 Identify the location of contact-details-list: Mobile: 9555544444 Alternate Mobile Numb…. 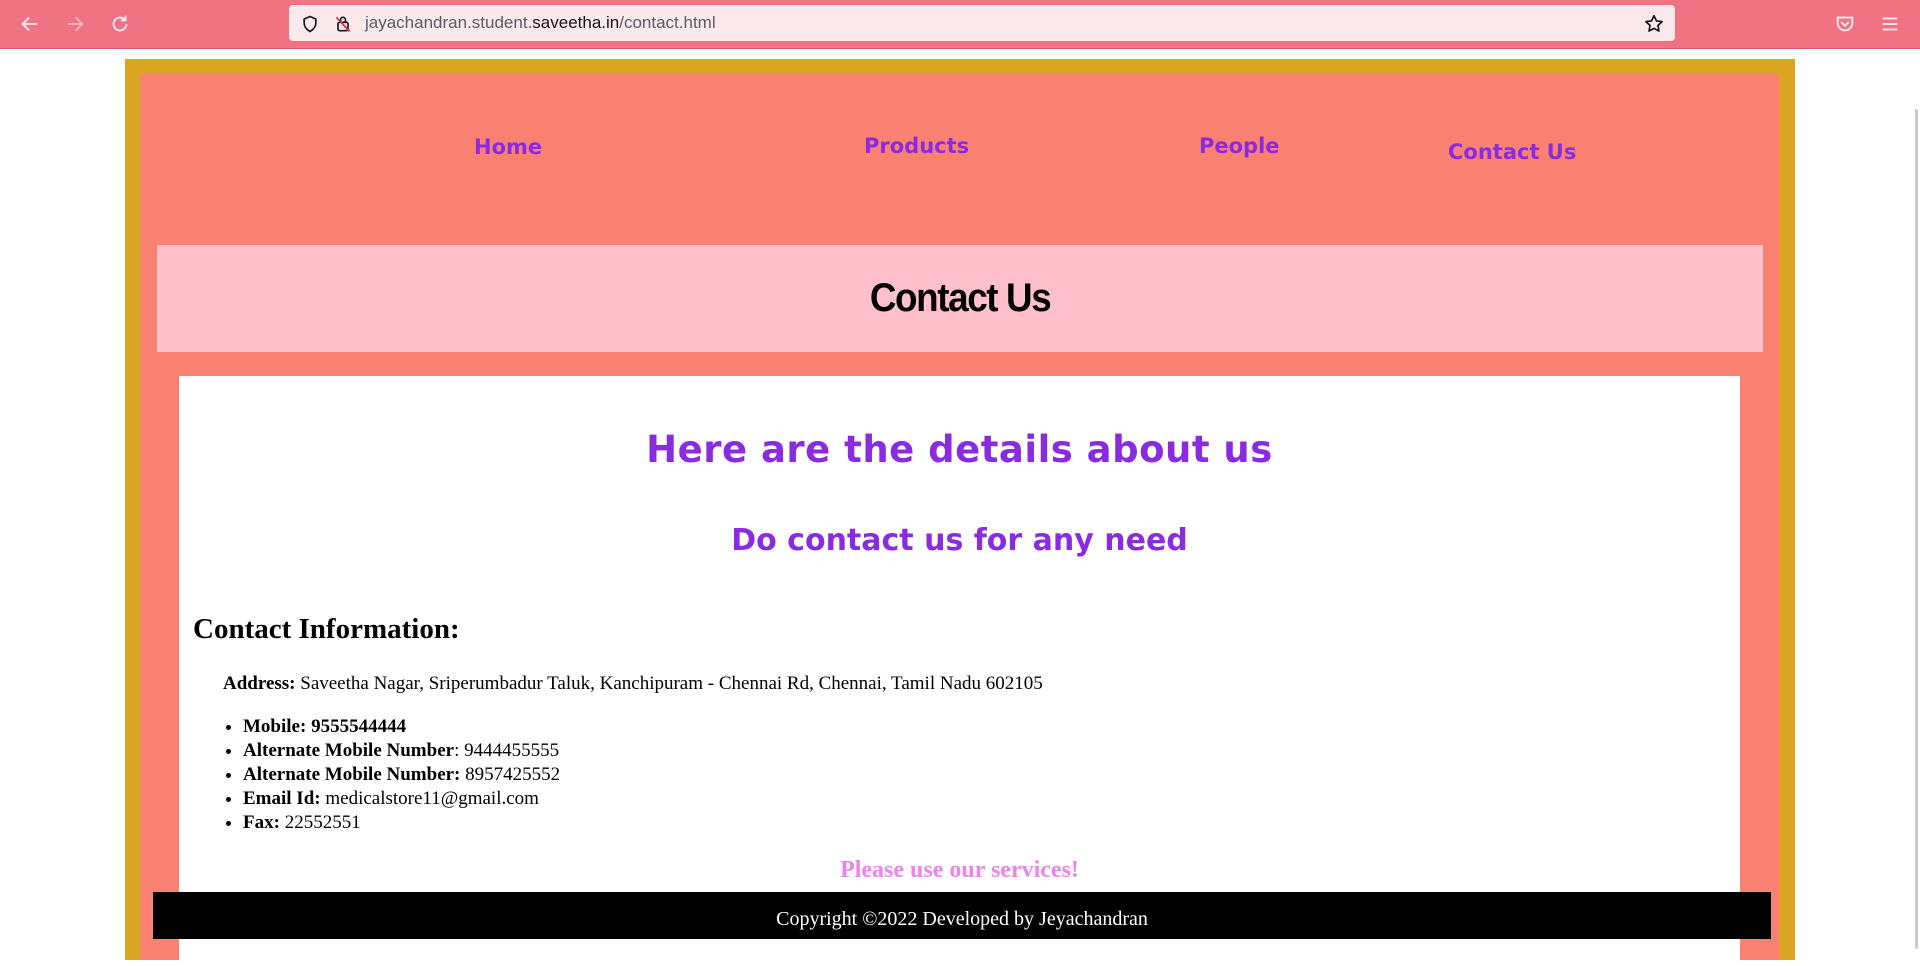
(391, 775).